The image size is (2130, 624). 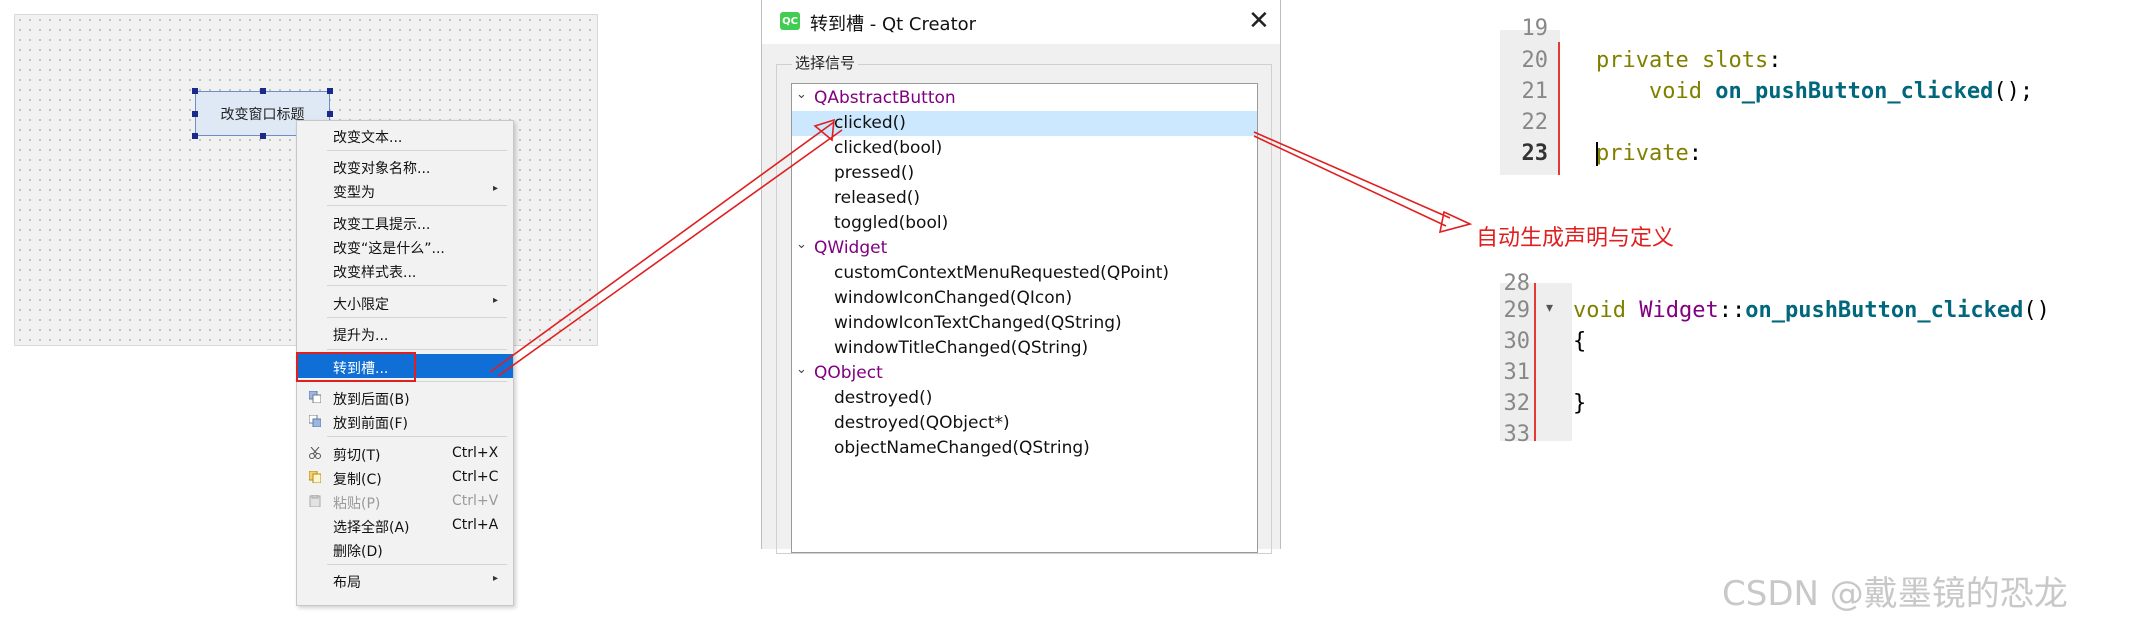 What do you see at coordinates (666, 247) in the screenshot?
I see `arrow-menu-to-dialog` at bounding box center [666, 247].